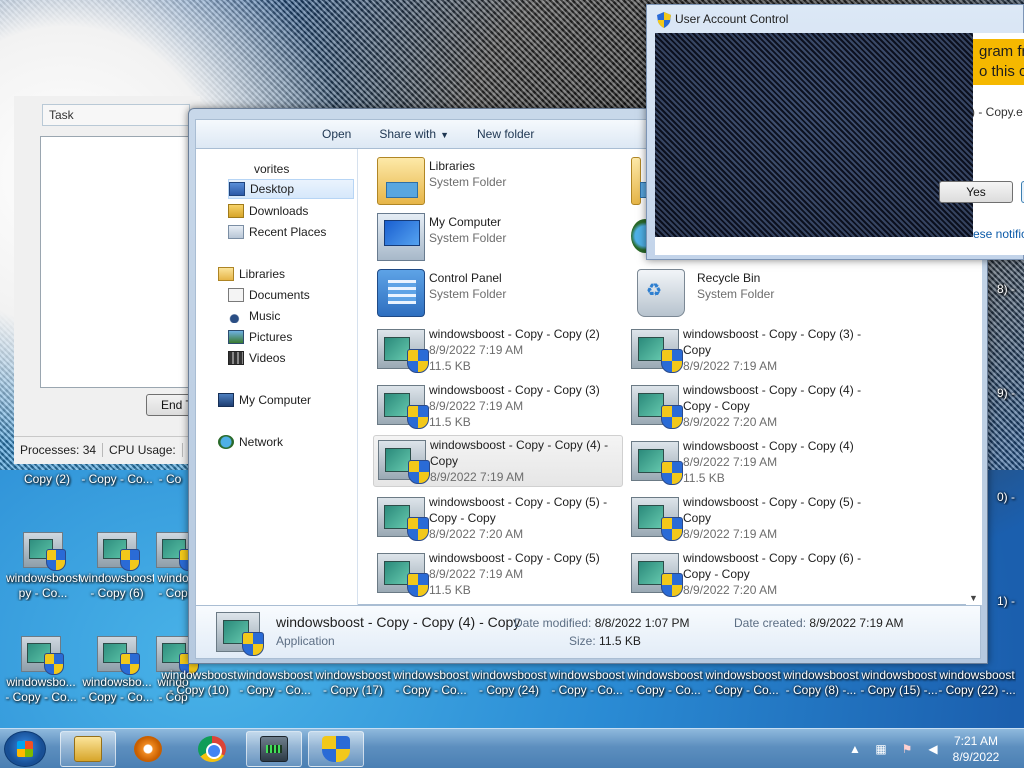 Image resolution: width=1024 pixels, height=768 pixels. I want to click on nav-libraries: Libraries, so click(251, 274).